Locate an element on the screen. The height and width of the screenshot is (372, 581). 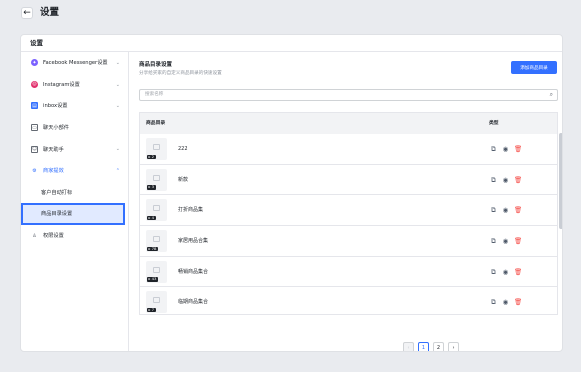
back-button: ← is located at coordinates (27, 13).